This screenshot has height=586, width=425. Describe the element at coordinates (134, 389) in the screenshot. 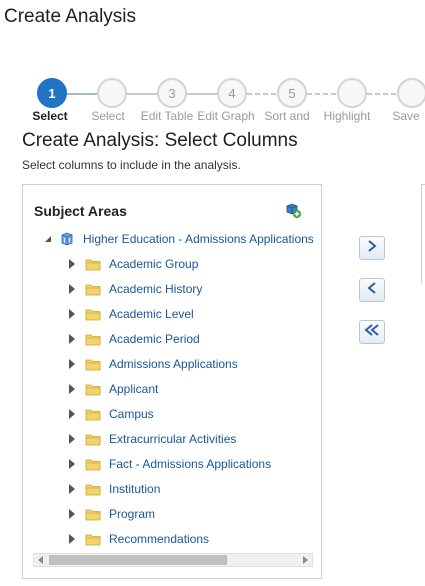

I see `tree-folder-label: Applicant` at that location.